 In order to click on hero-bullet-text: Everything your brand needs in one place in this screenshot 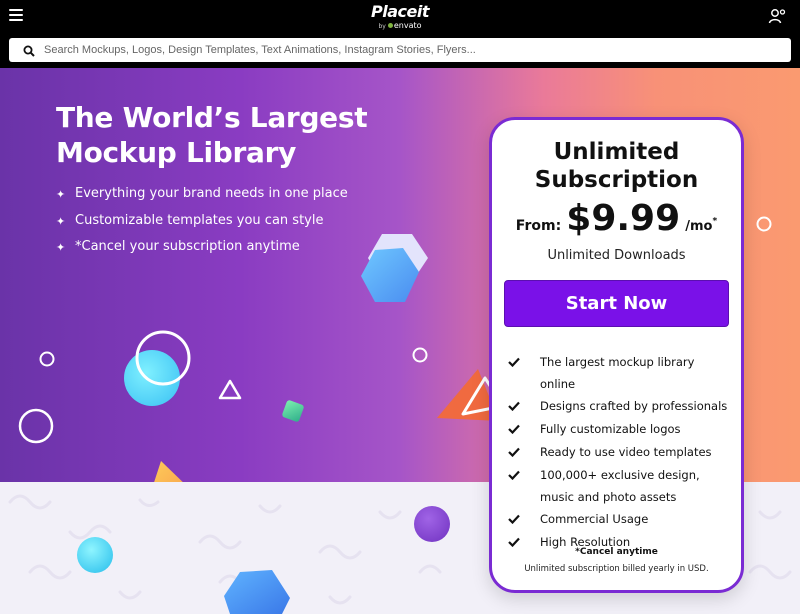, I will do `click(211, 193)`.